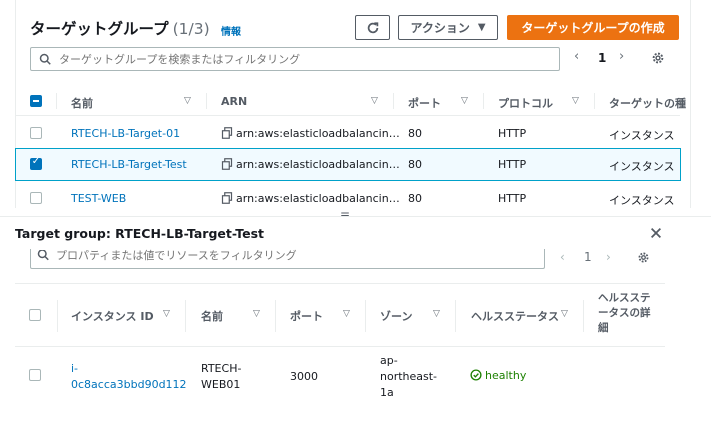  I want to click on refresh-button, so click(372, 27).